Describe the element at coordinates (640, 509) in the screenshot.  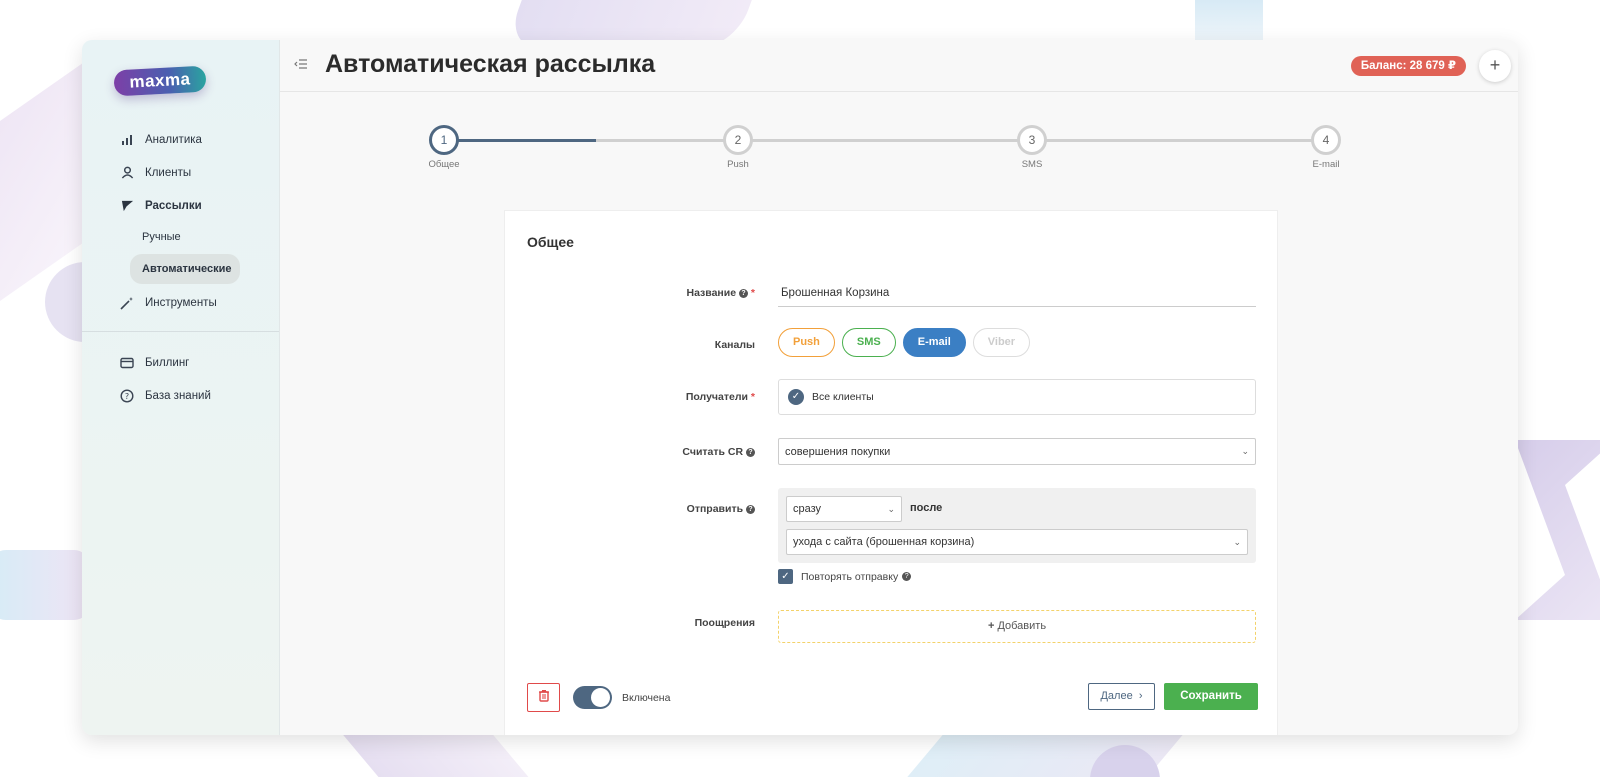
I see `send-label: Отправить ?` at that location.